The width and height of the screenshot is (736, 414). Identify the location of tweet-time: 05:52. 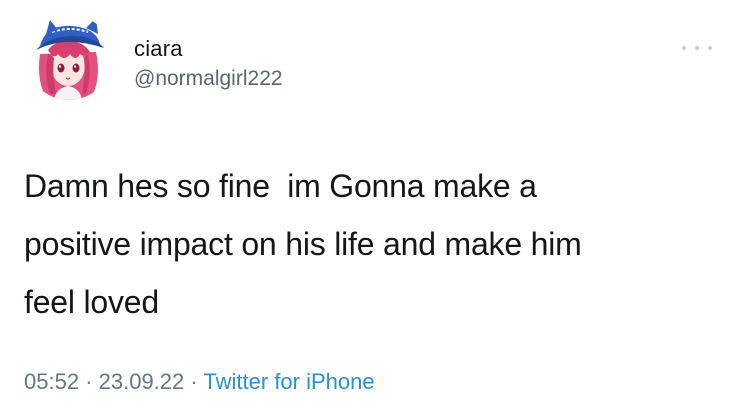
(51, 381).